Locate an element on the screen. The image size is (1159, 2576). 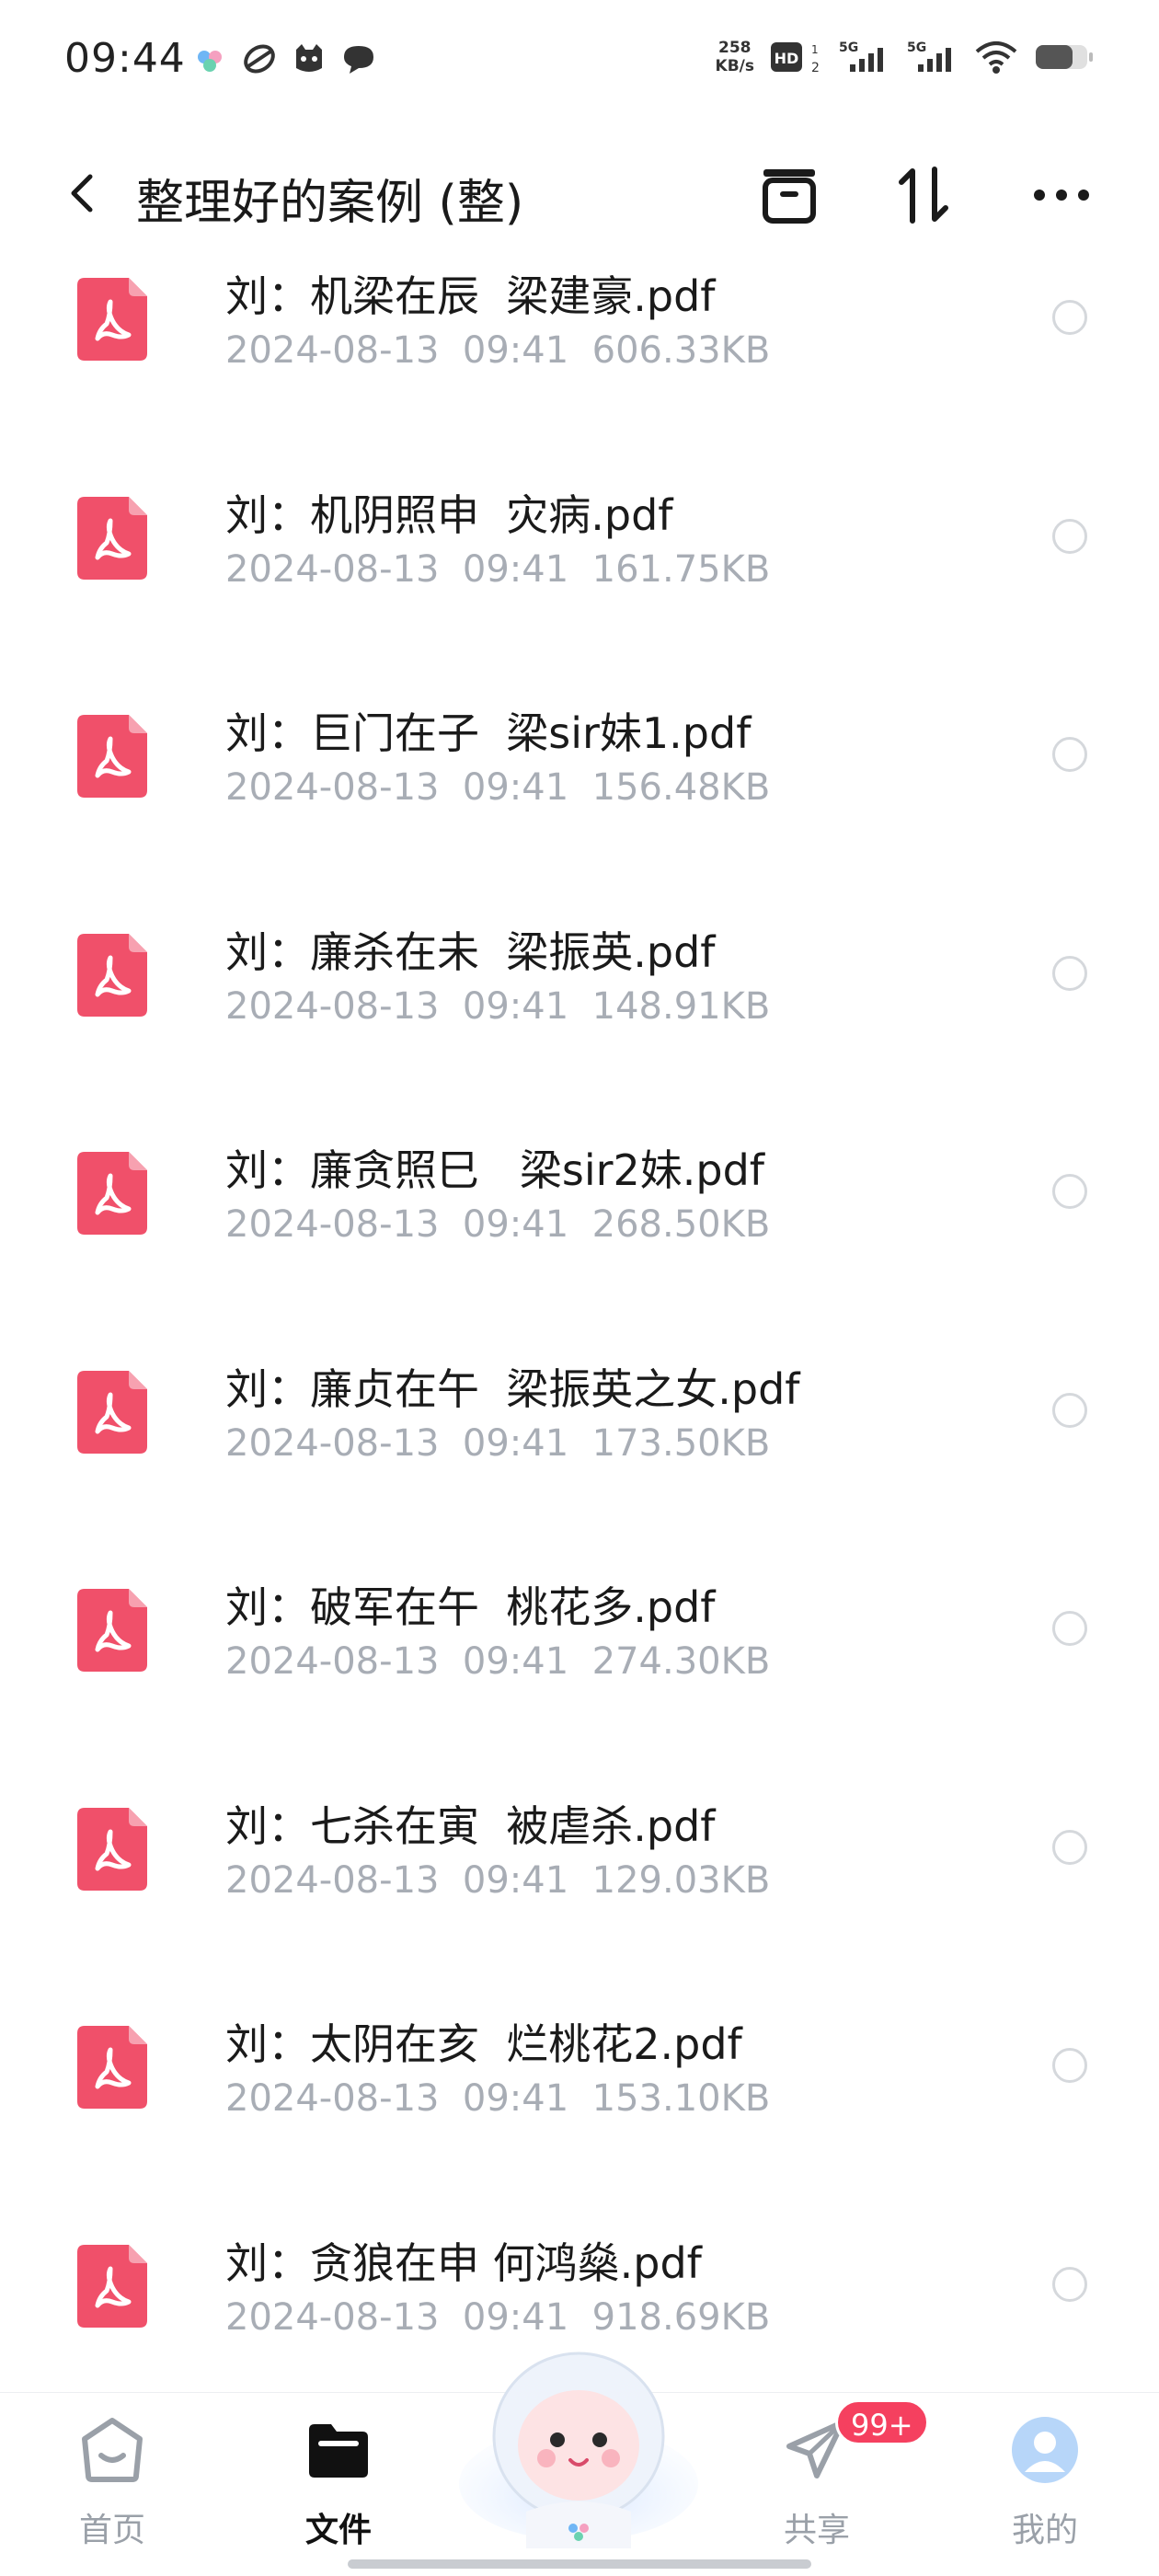
file-meta: 2024-08-13 09:41 918.69KB is located at coordinates (497, 2317).